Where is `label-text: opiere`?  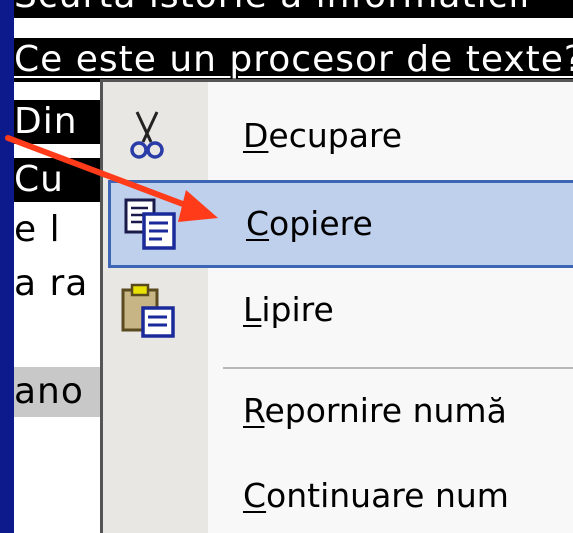
label-text: opiere is located at coordinates (321, 223).